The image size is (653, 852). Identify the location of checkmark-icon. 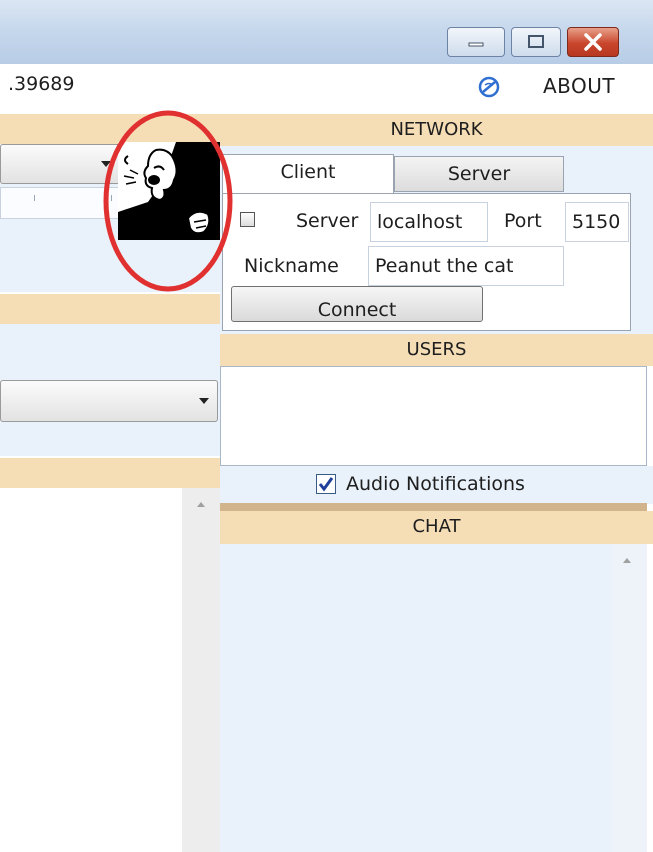
(326, 484).